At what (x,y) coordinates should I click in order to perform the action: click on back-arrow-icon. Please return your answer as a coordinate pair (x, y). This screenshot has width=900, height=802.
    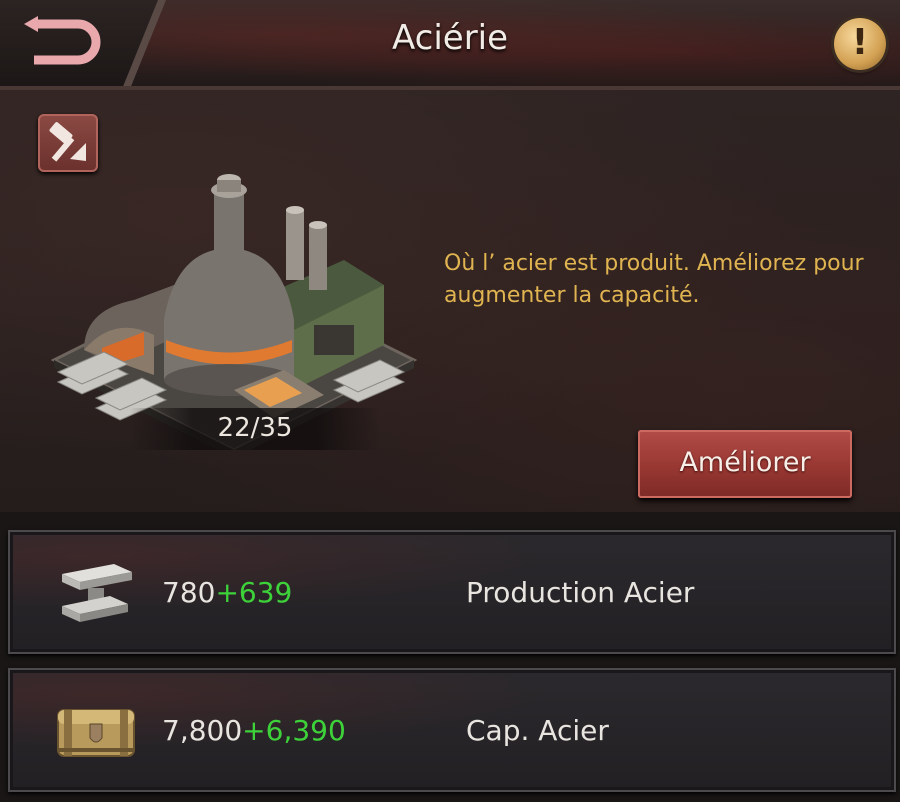
    Looking at the image, I should click on (62, 40).